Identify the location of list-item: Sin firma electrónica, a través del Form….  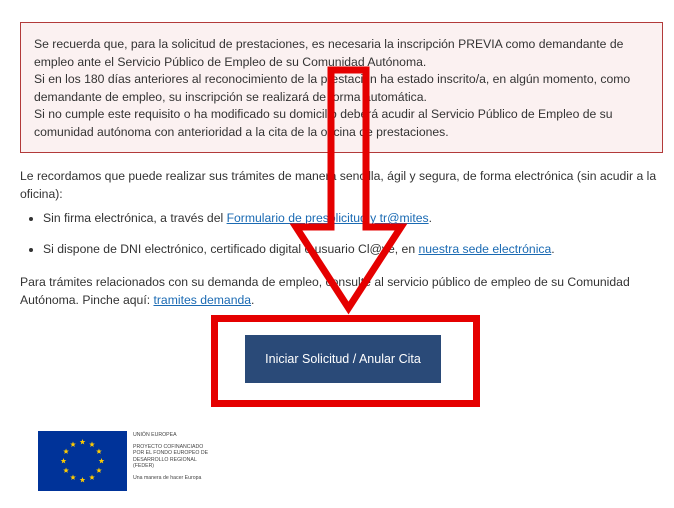
(358, 219).